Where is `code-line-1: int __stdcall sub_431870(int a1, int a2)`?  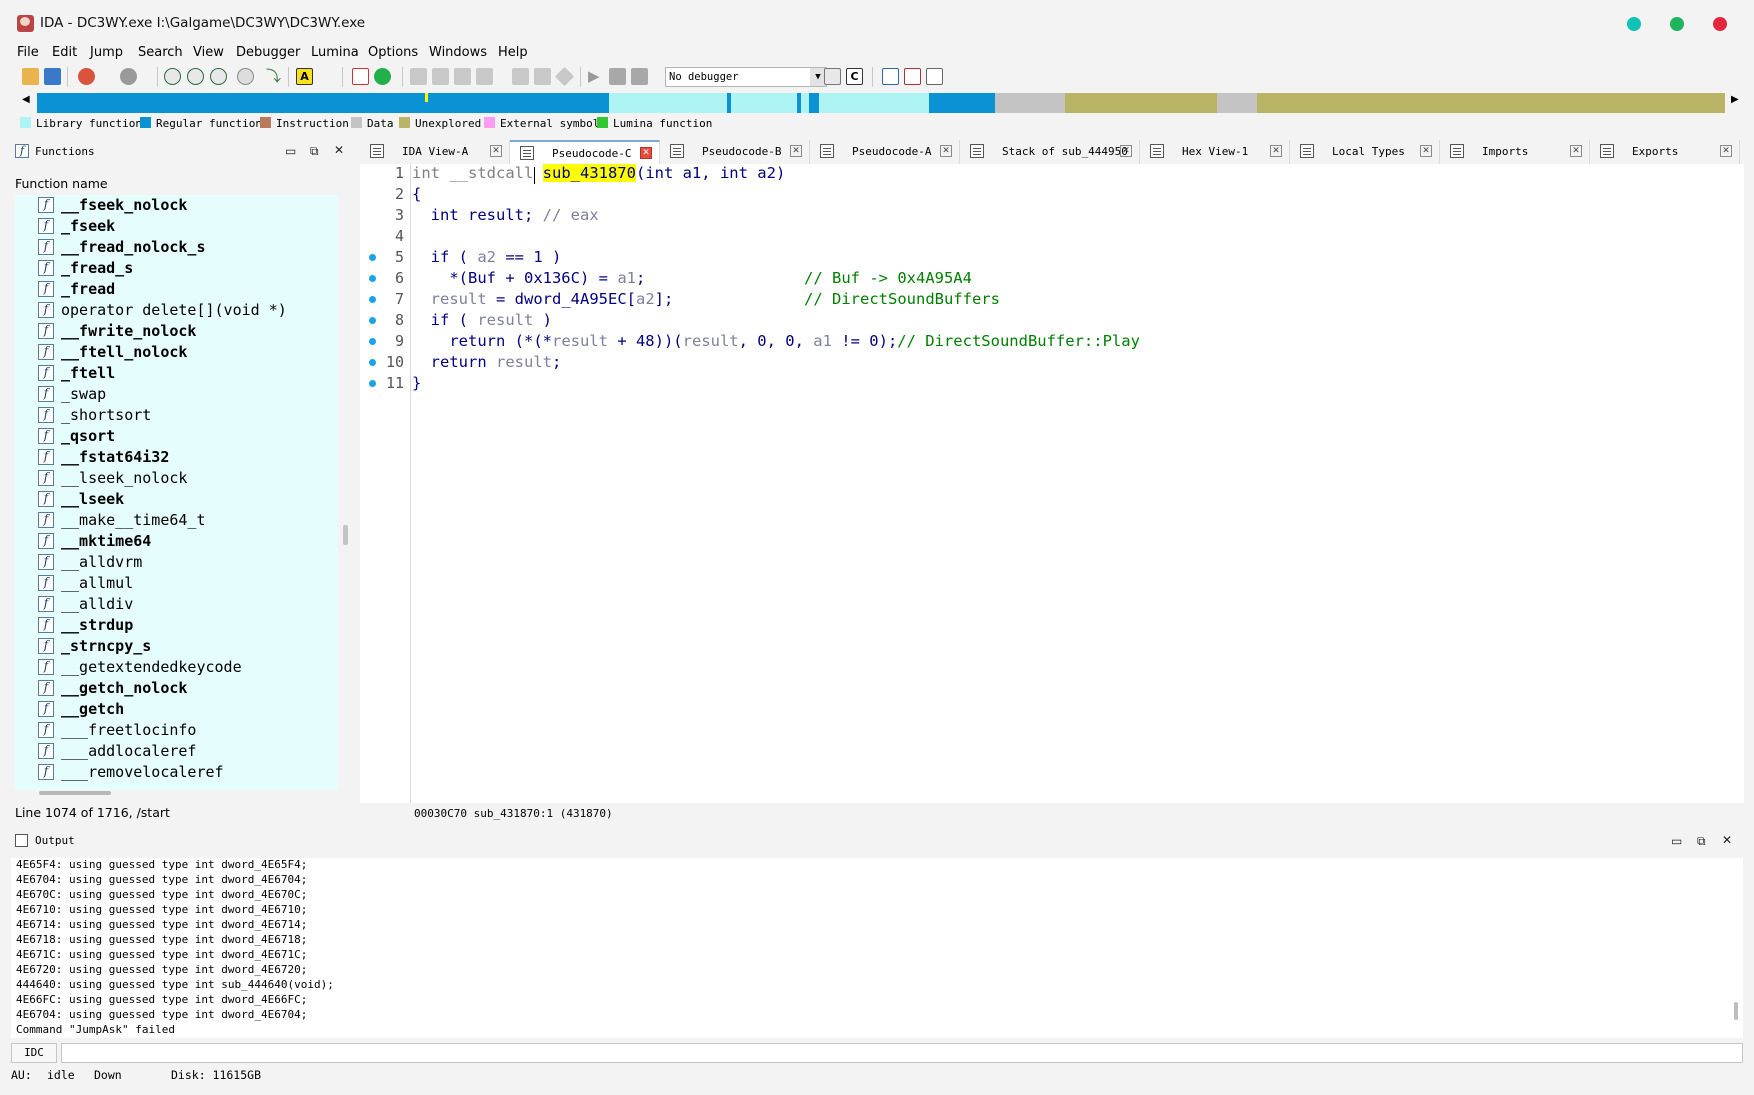
code-line-1: int __stdcall sub_431870(int a1, int a2) is located at coordinates (598, 173).